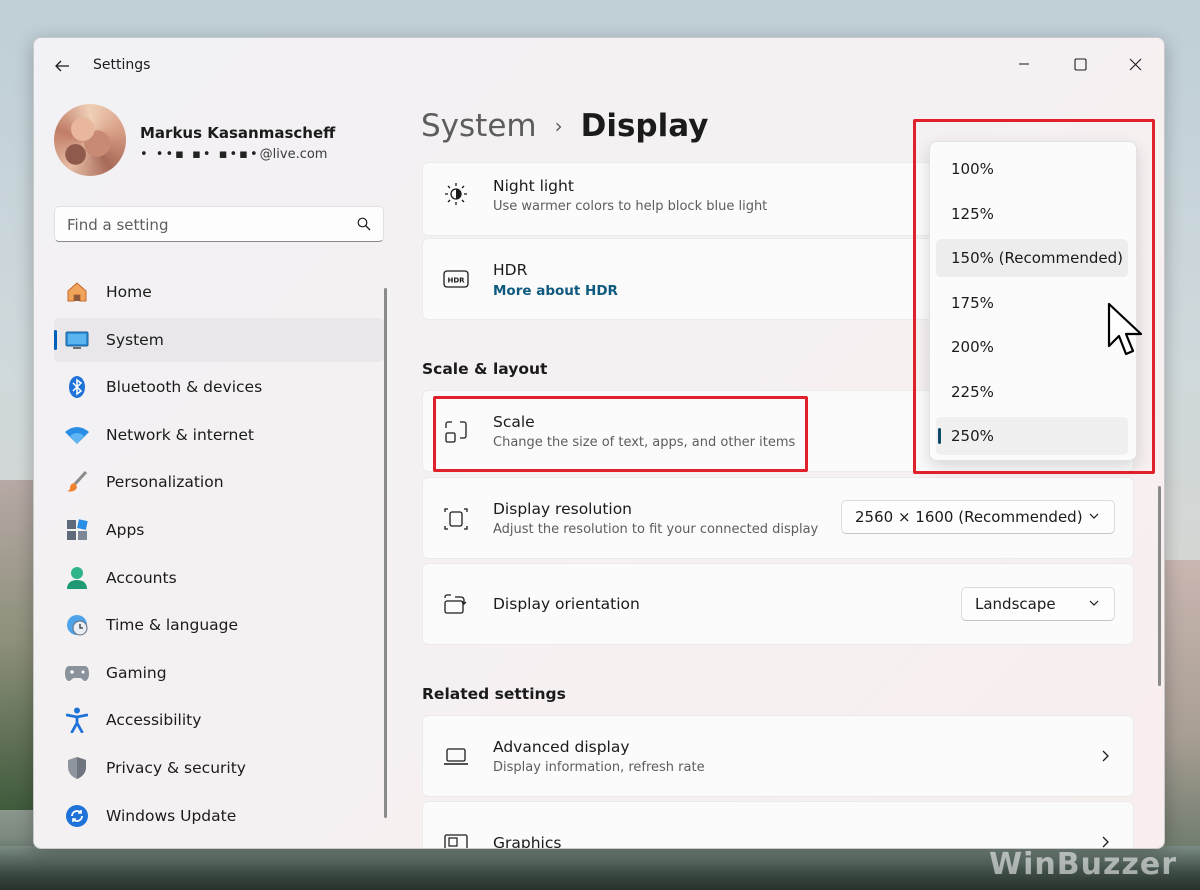 The image size is (1200, 890). Describe the element at coordinates (219, 578) in the screenshot. I see `sidebar-item-accounts: Accounts` at that location.